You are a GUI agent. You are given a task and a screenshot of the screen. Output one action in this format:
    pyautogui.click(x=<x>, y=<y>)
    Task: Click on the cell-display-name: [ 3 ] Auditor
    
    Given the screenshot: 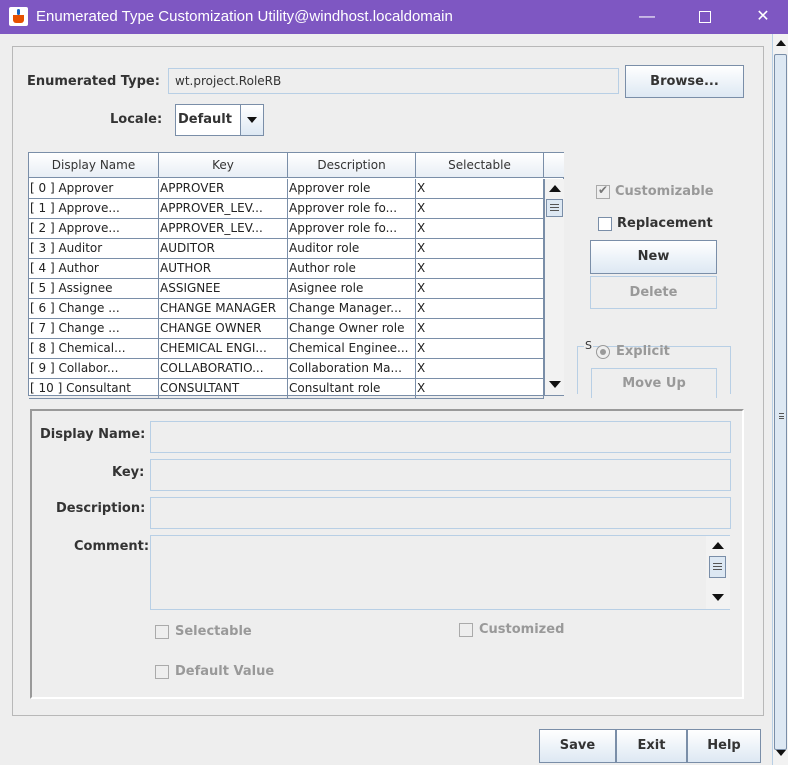 What is the action you would take?
    pyautogui.click(x=94, y=249)
    